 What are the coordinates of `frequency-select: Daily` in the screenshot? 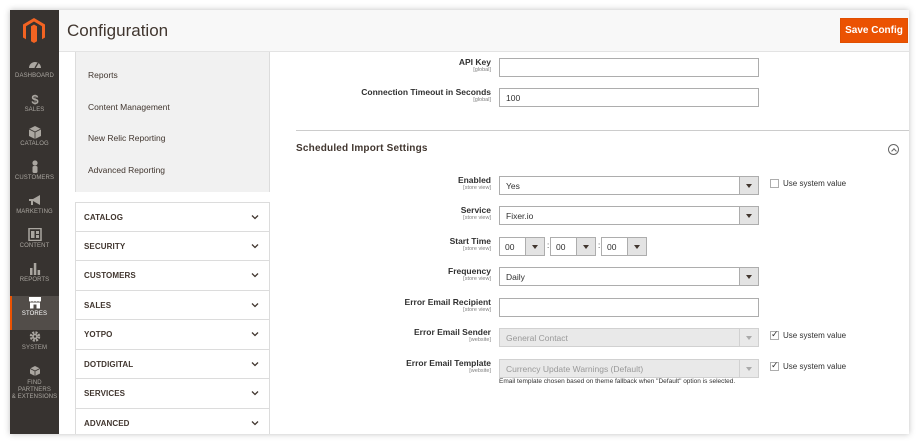 It's located at (629, 276).